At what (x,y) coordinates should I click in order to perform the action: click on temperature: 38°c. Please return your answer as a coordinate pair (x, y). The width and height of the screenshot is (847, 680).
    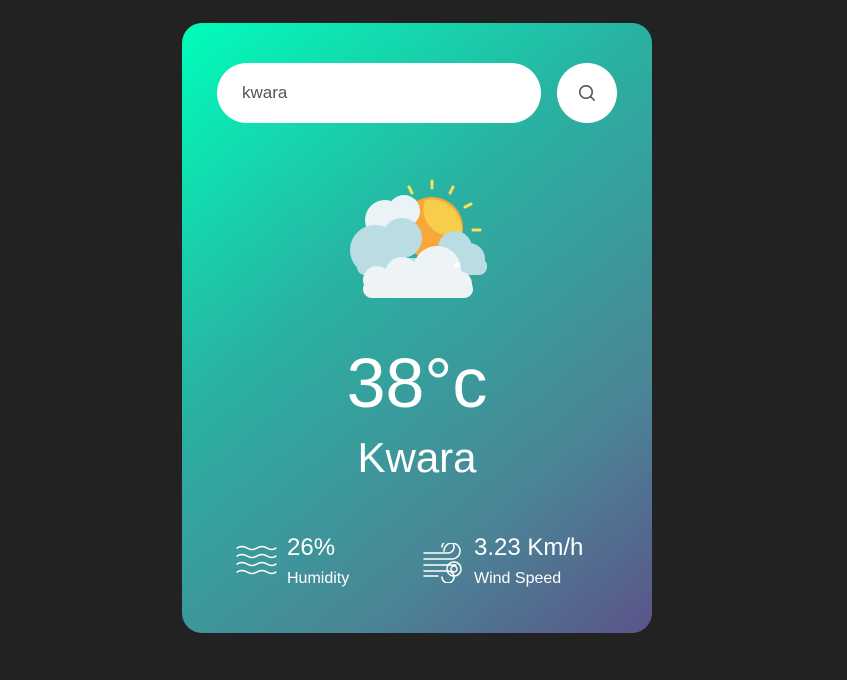
    Looking at the image, I should click on (417, 383).